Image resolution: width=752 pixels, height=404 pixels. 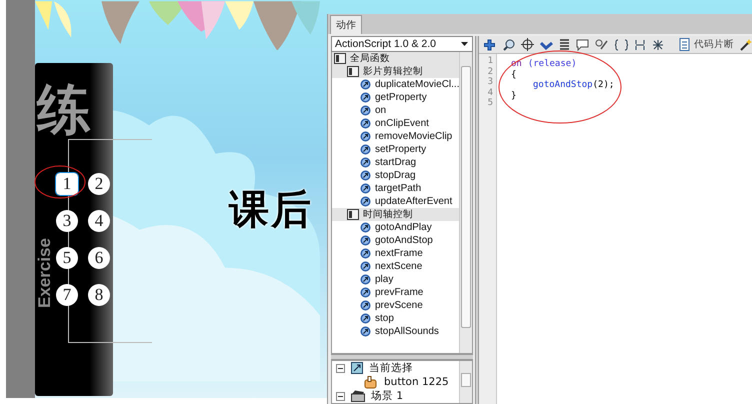 I want to click on tree-item: stopDrag, so click(x=395, y=175).